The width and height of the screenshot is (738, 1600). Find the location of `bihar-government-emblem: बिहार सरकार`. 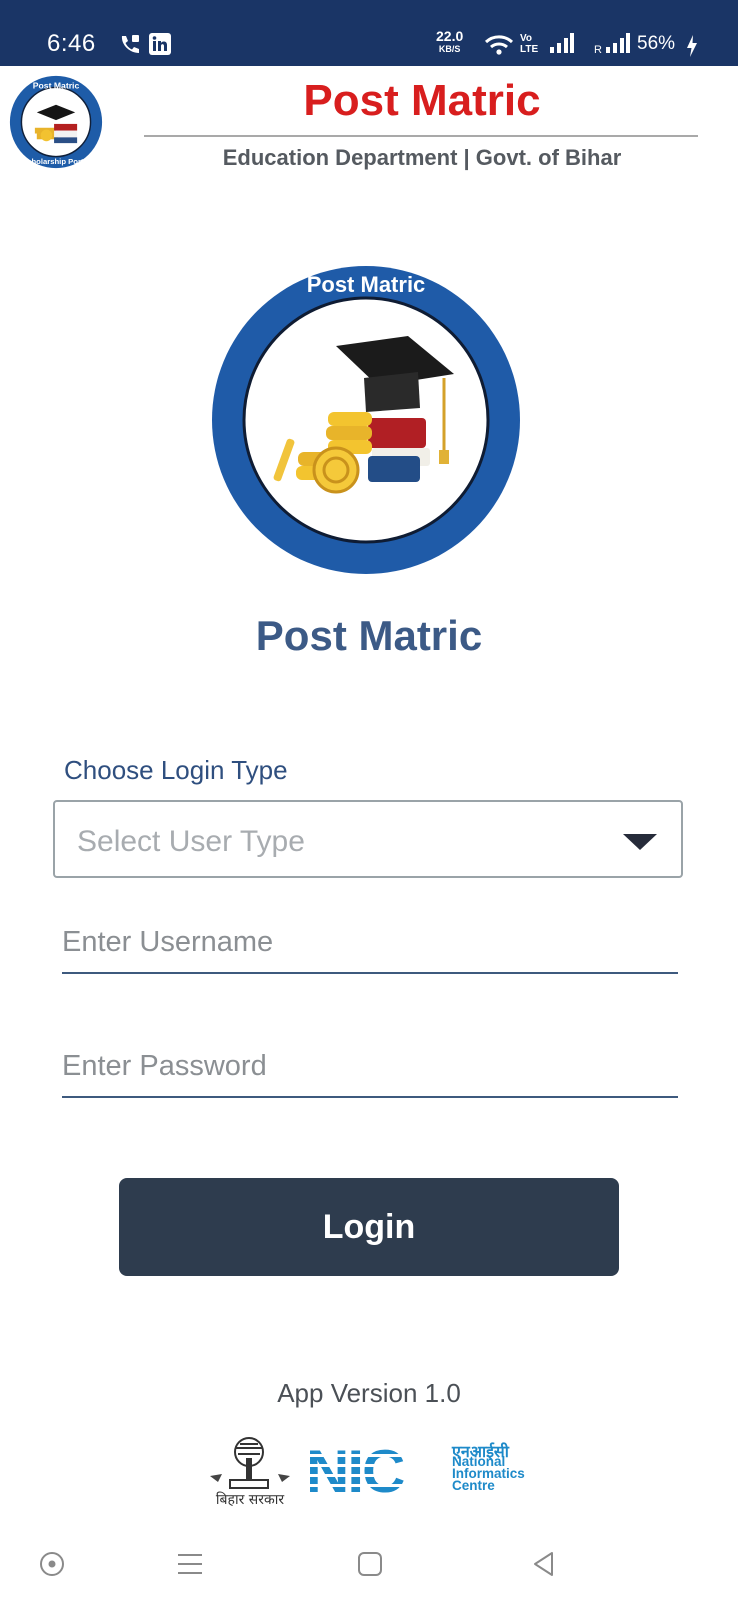

bihar-government-emblem: बिहार सरकार is located at coordinates (250, 1472).